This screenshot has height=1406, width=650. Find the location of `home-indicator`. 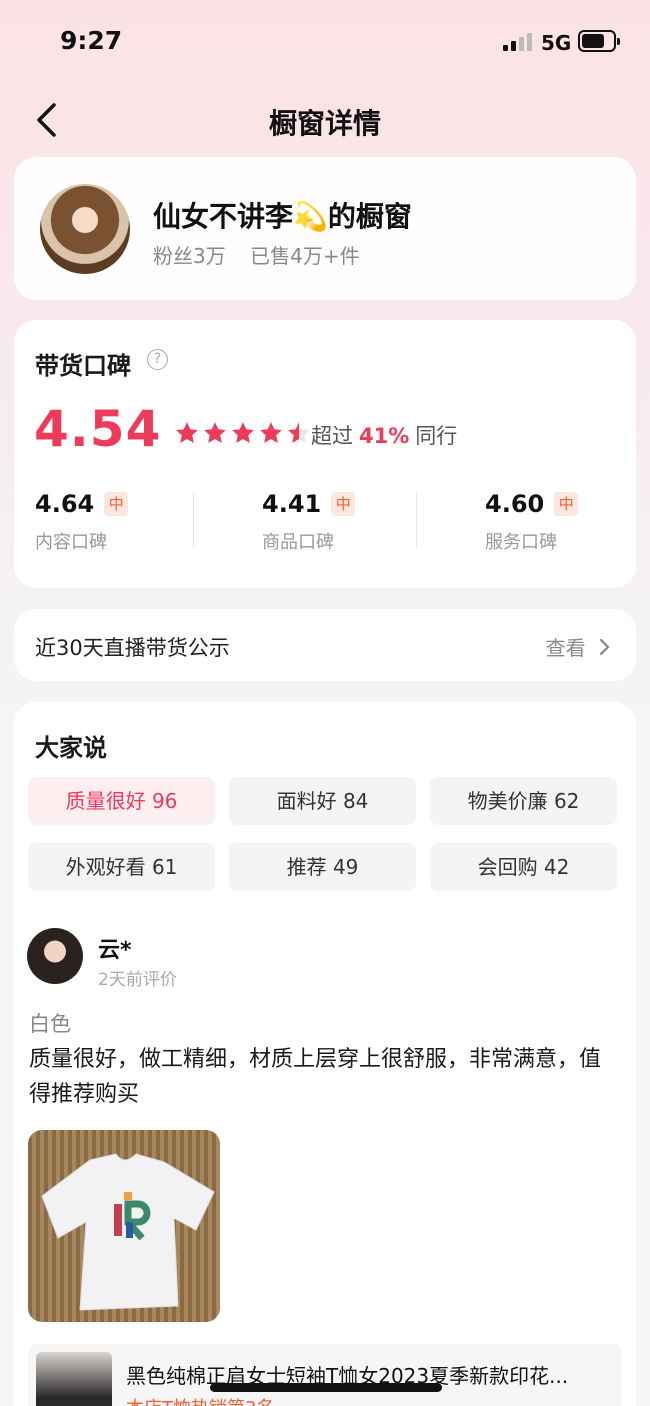

home-indicator is located at coordinates (326, 1387).